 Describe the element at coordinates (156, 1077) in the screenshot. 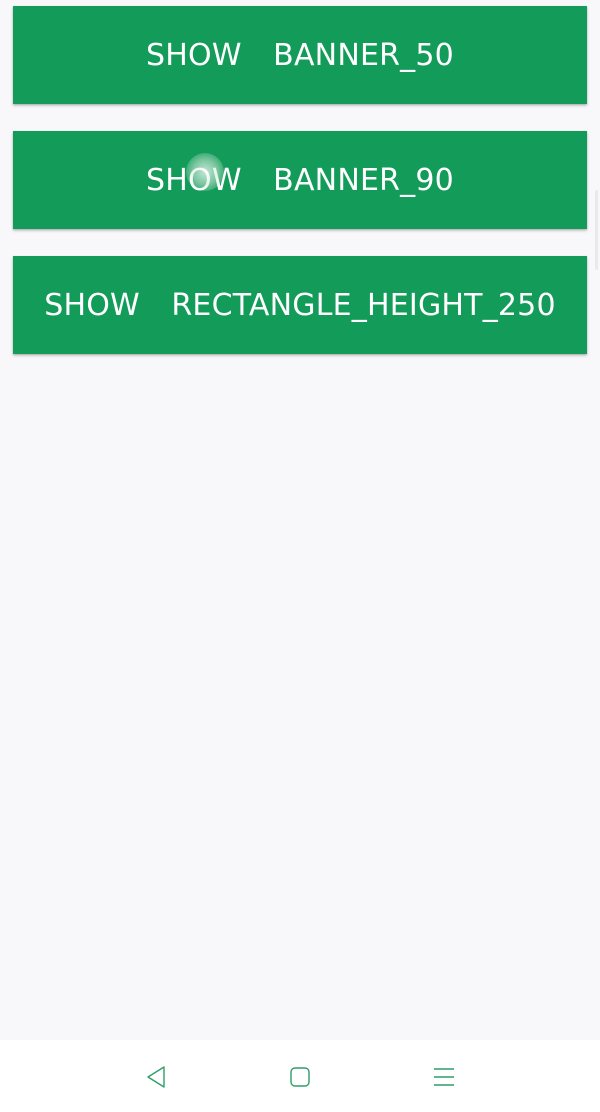

I see `back-icon` at that location.